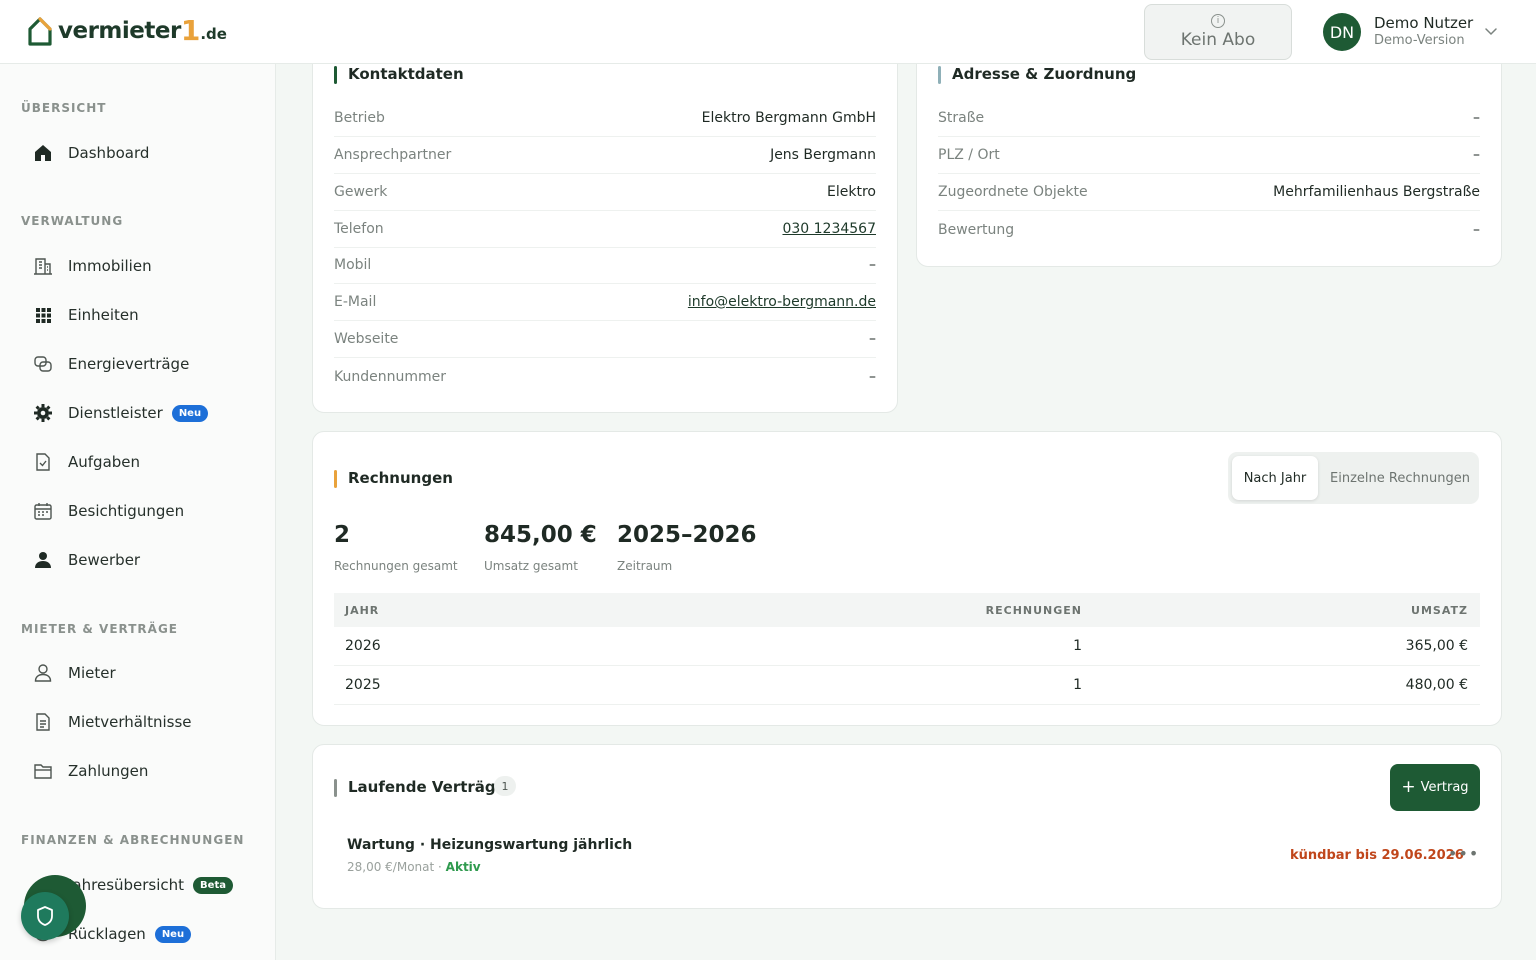  I want to click on table-row: 2026 1 365,00 €, so click(907, 646).